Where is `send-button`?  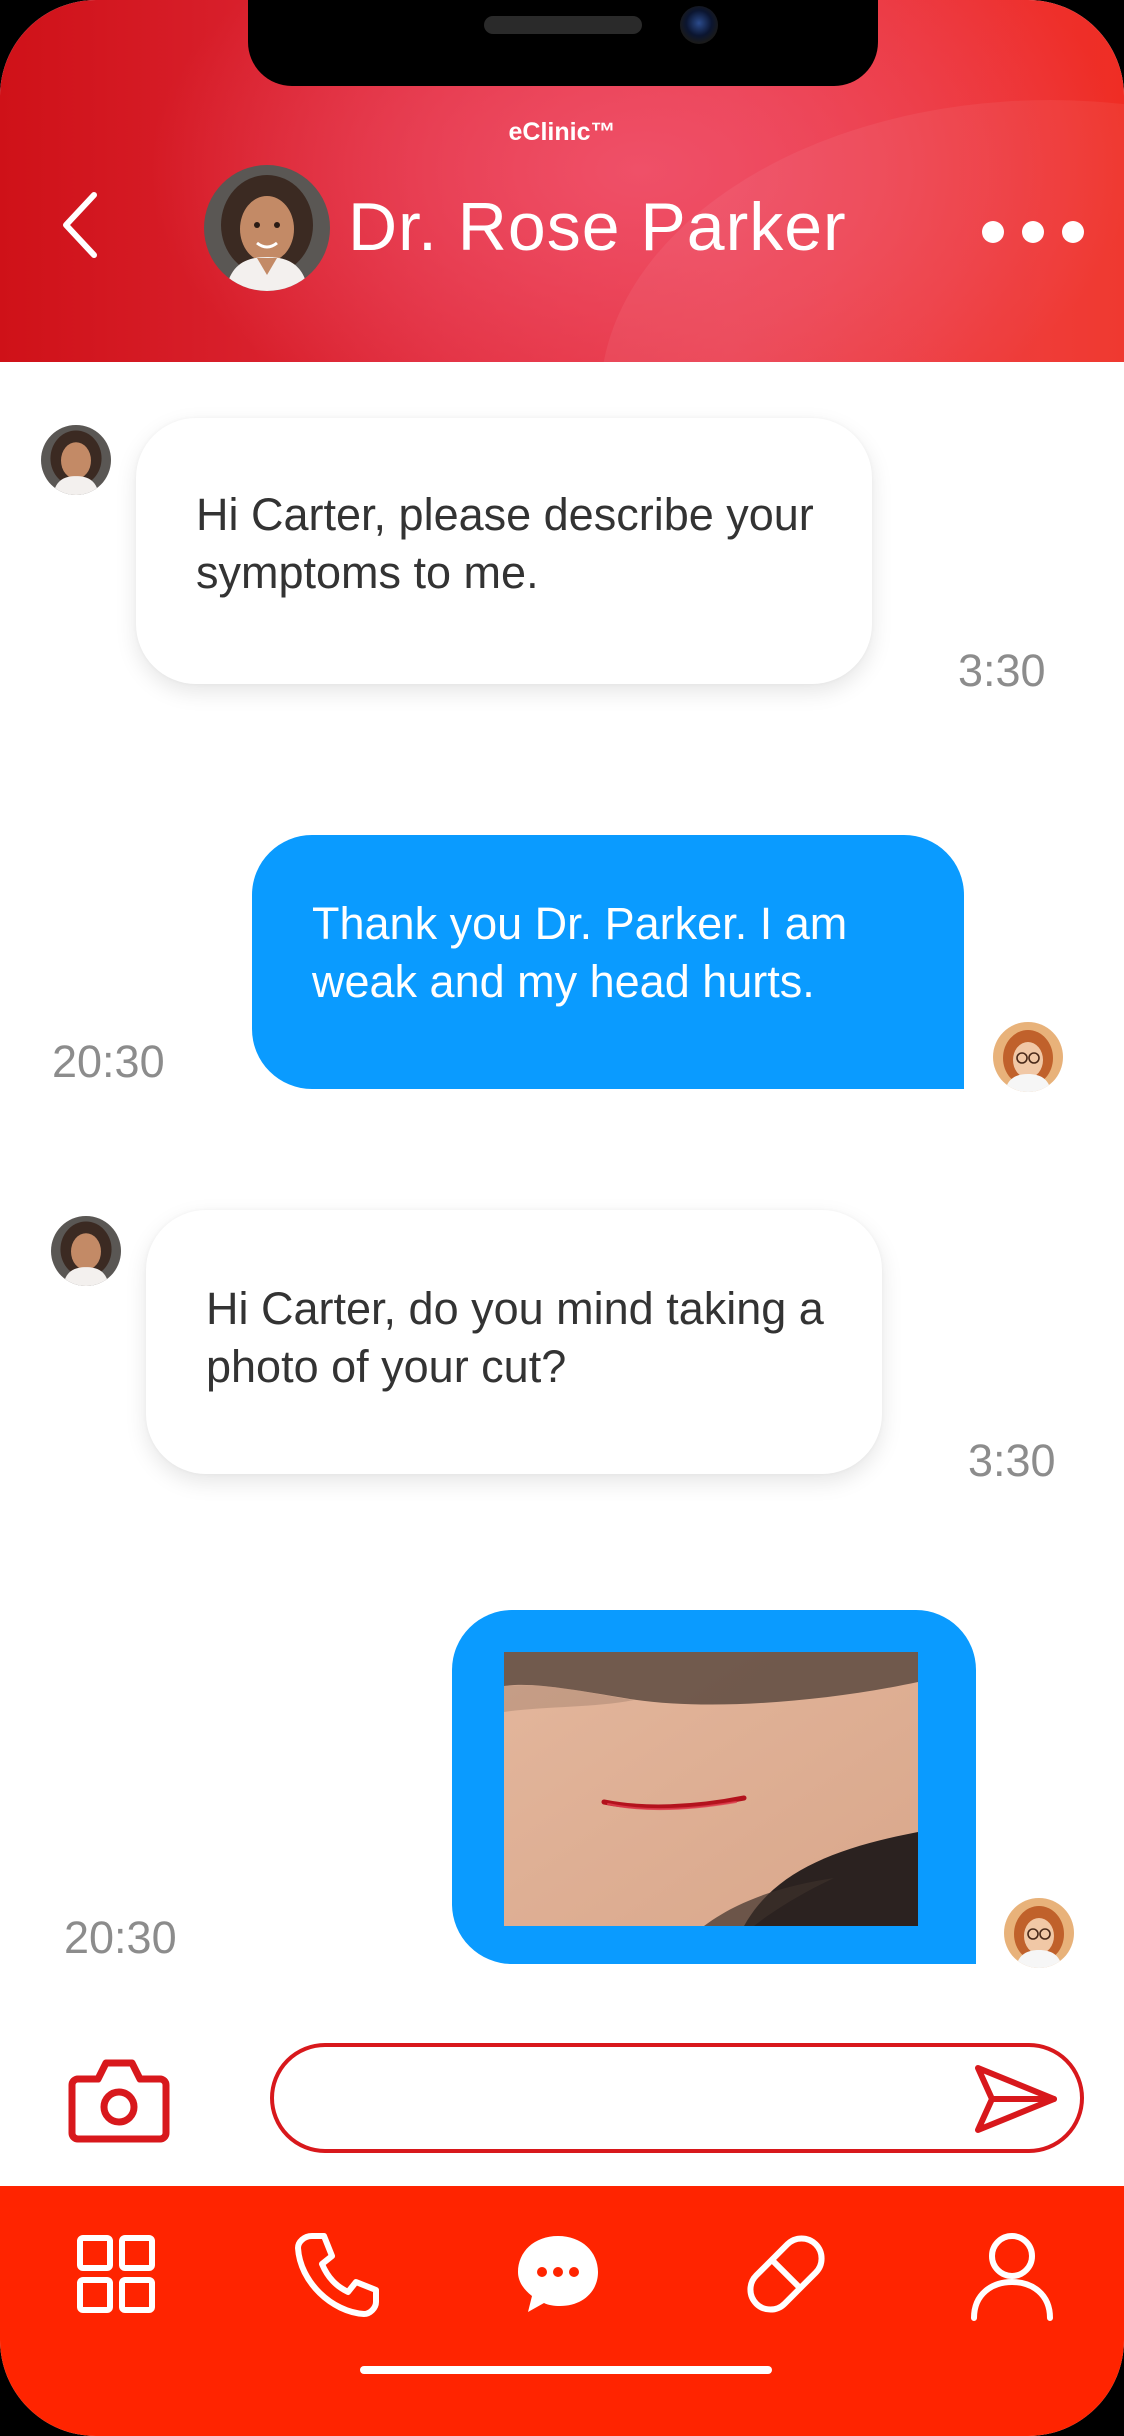 send-button is located at coordinates (1016, 2099).